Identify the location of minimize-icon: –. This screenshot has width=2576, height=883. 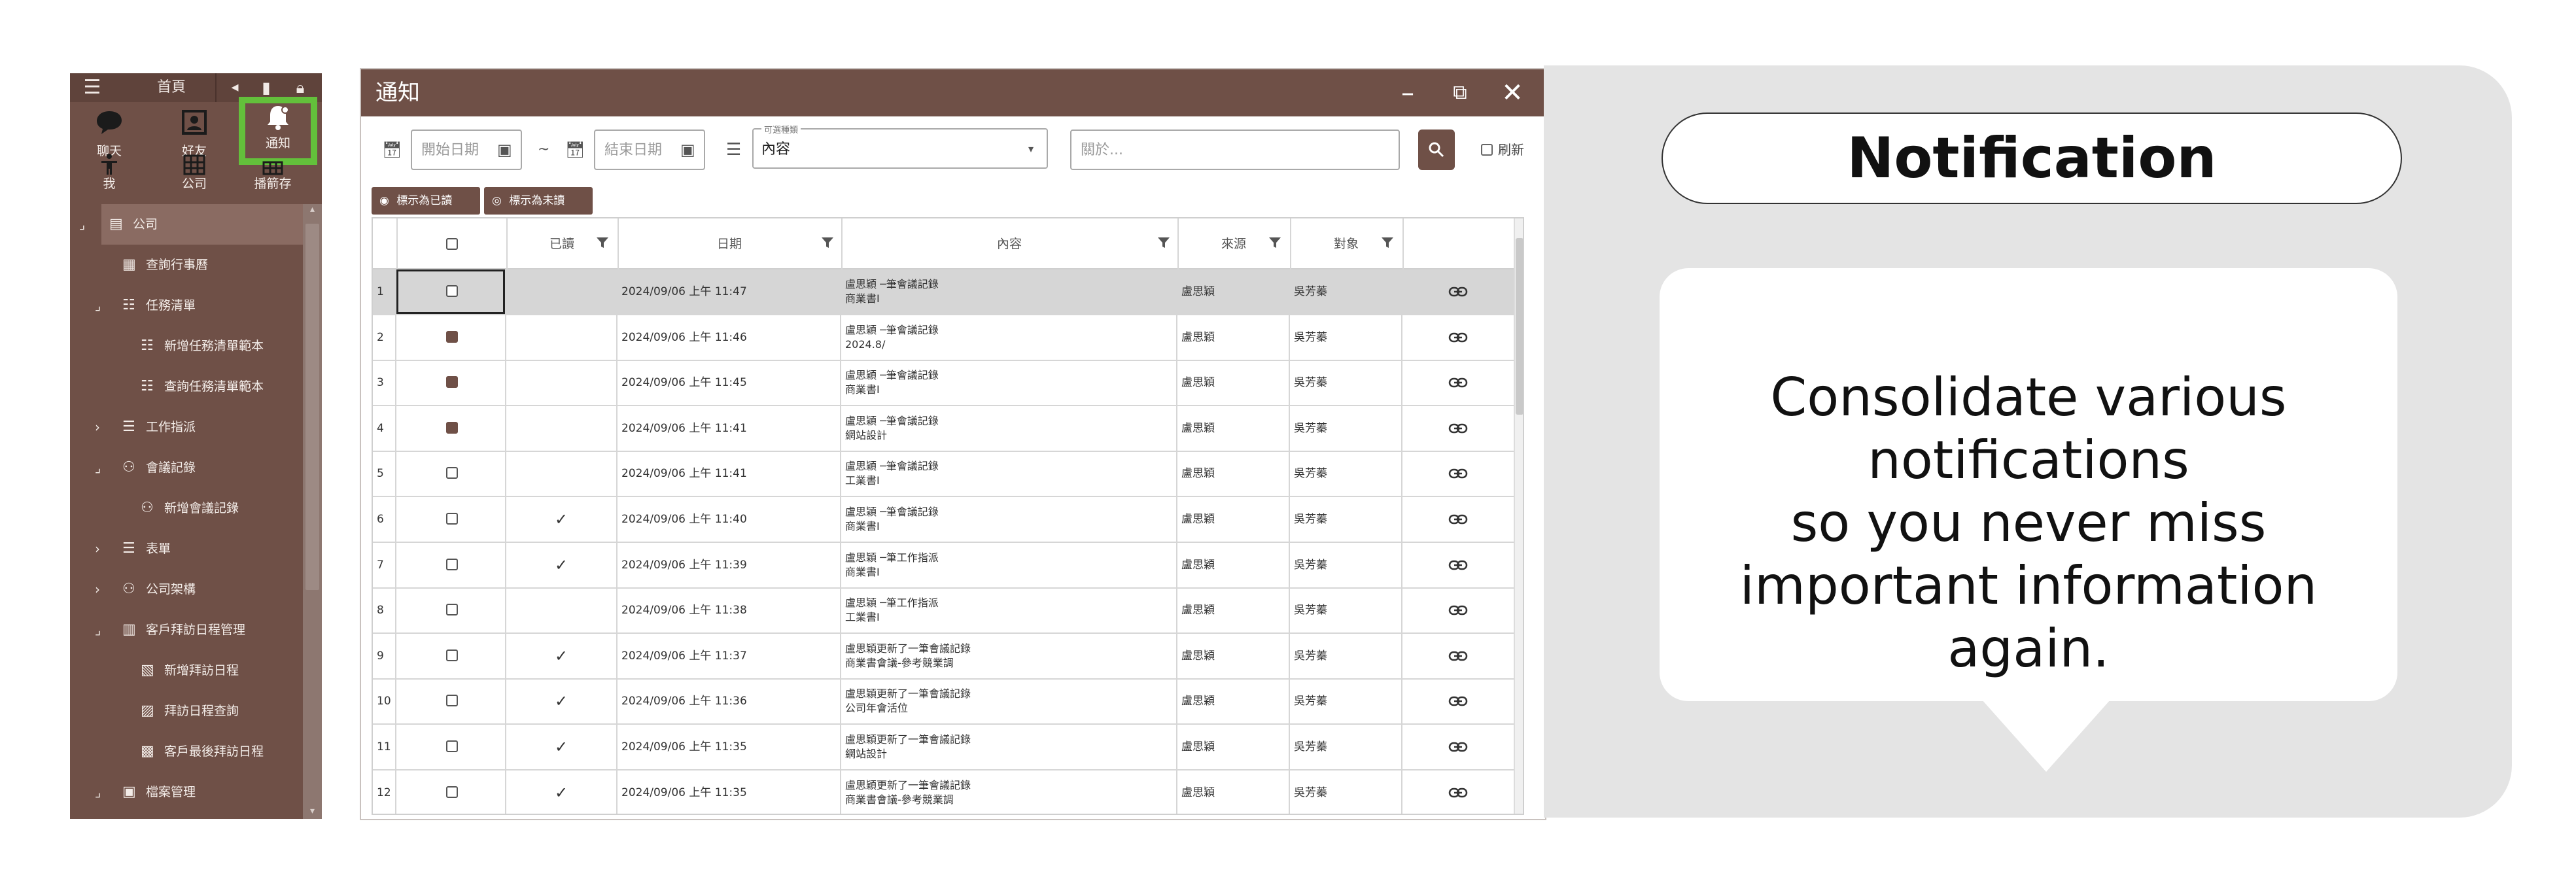
(1408, 92).